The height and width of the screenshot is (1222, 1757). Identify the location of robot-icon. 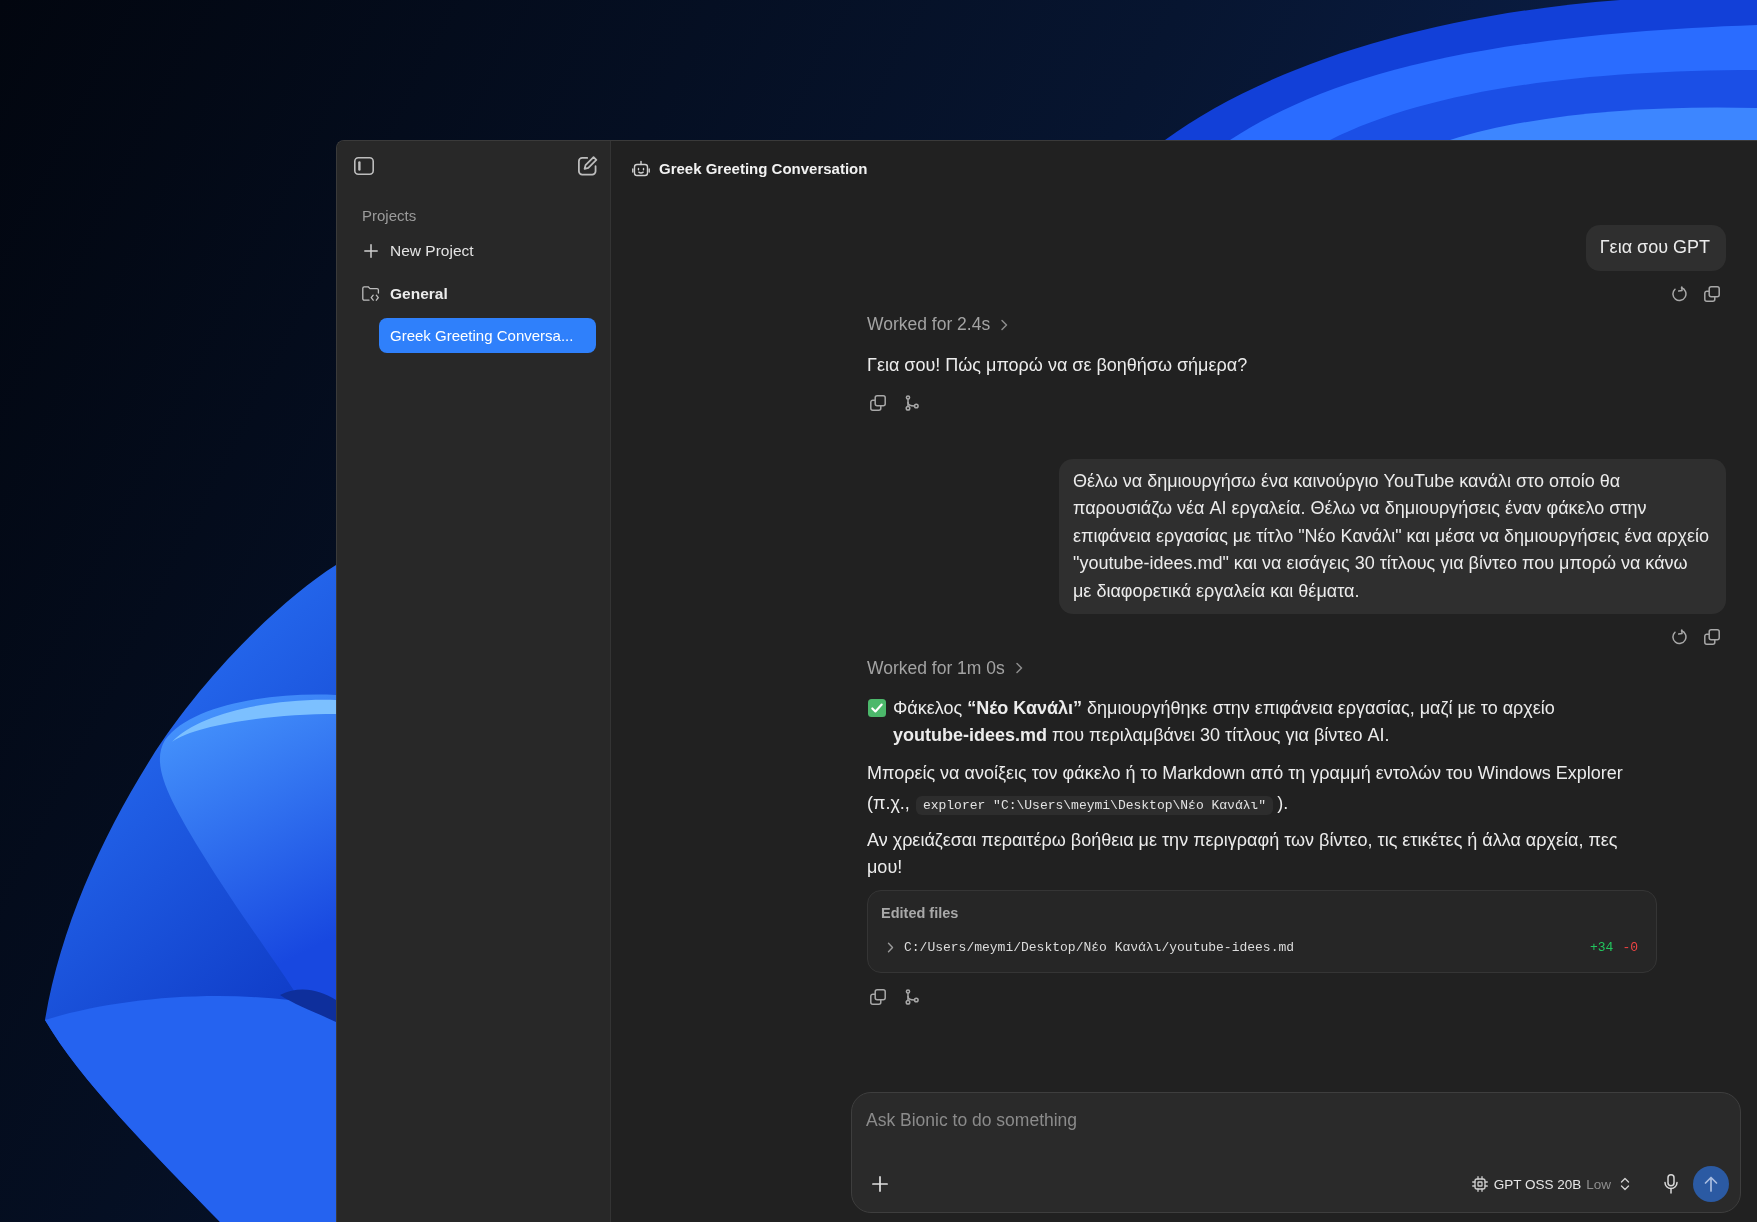
(641, 168).